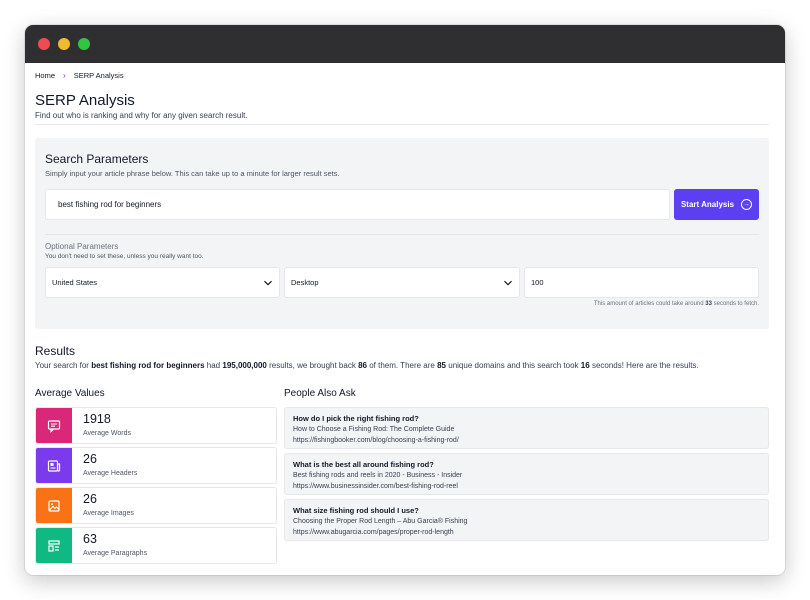 Image resolution: width=810 pixels, height=600 pixels. I want to click on page-title: SERP Analysis, so click(85, 100).